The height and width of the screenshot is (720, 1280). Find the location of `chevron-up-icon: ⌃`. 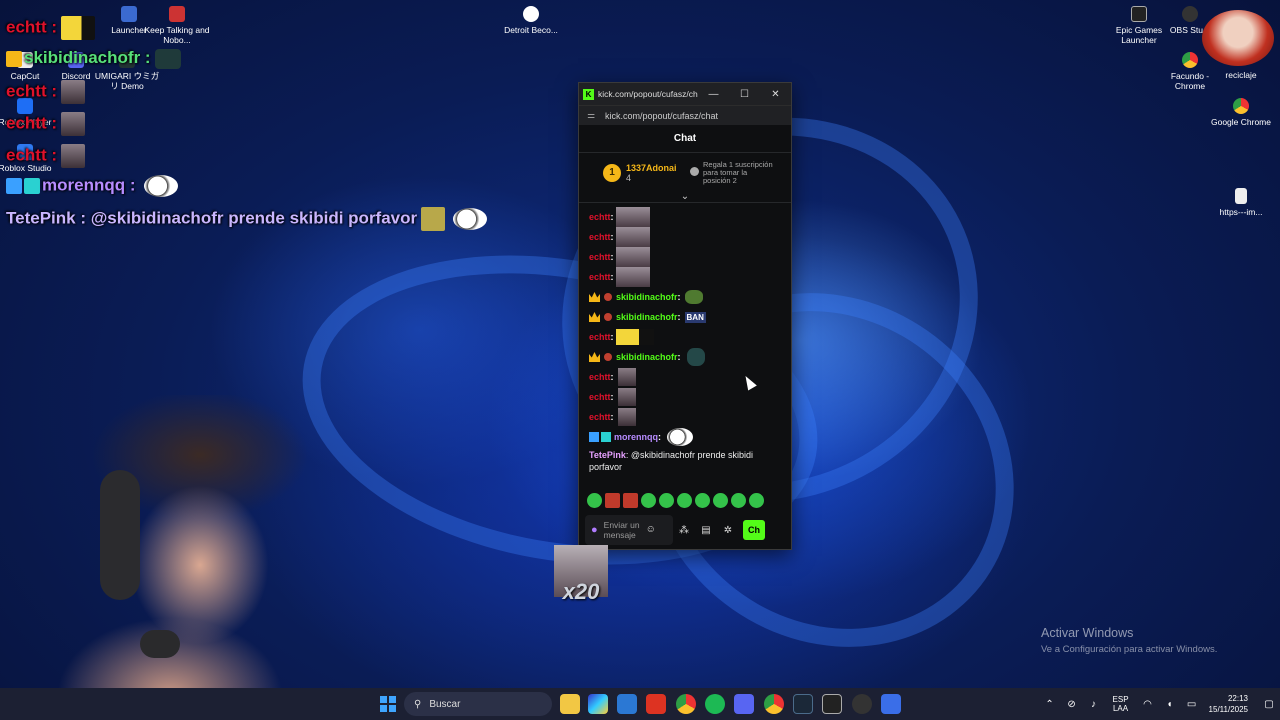

chevron-up-icon: ⌃ is located at coordinates (1050, 704).